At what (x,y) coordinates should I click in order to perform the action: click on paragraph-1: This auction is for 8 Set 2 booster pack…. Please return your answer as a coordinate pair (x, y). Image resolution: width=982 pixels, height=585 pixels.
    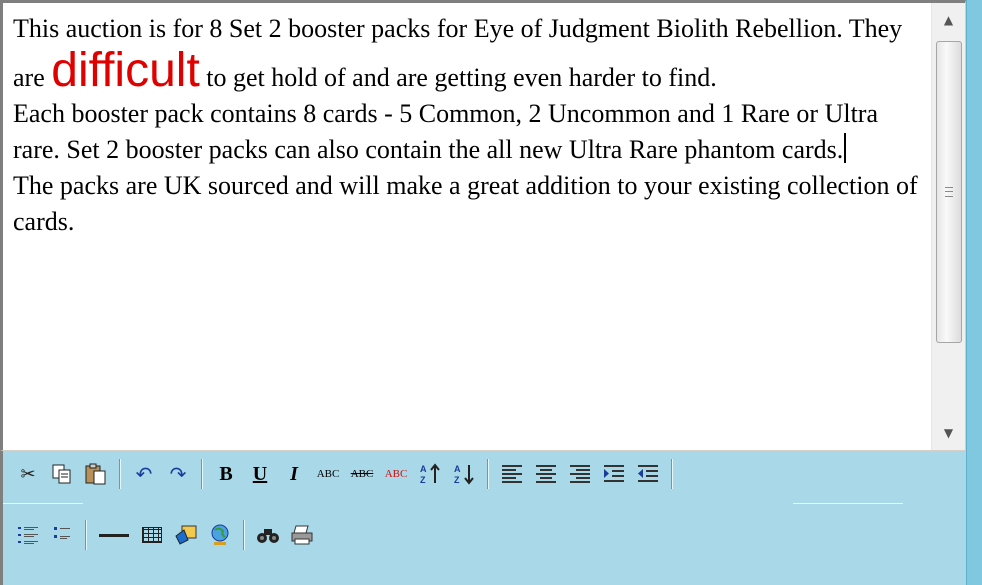
    Looking at the image, I should click on (468, 53).